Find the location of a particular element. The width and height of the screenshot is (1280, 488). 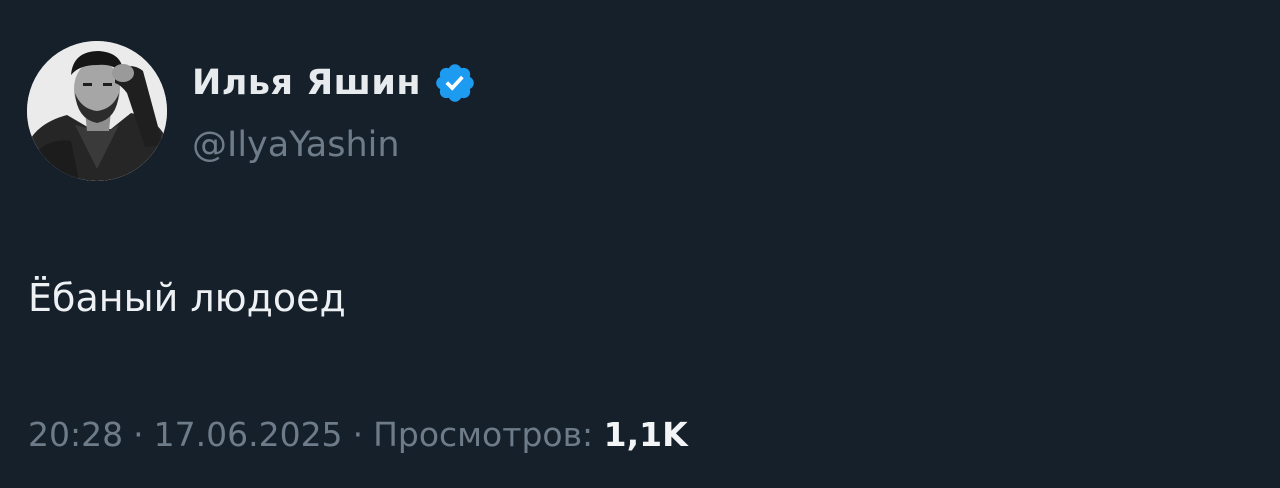

views-label: Просмотров: is located at coordinates (483, 434).